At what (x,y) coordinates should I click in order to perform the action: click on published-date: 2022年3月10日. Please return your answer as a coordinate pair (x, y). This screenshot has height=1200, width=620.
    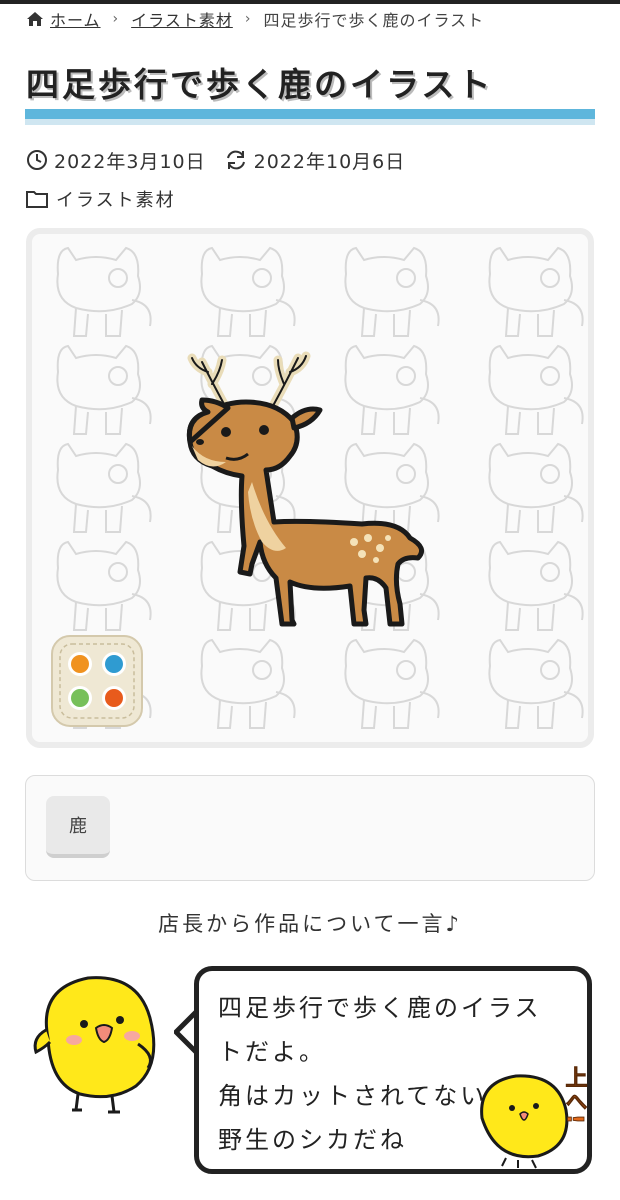
    Looking at the image, I should click on (130, 161).